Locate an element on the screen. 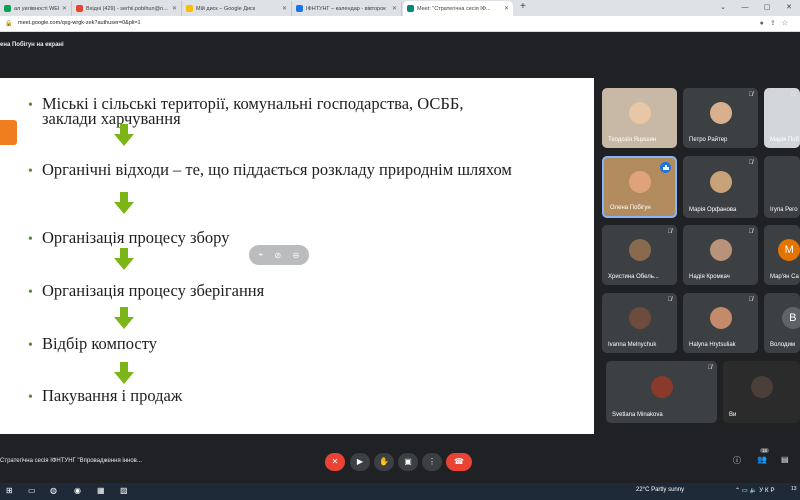 The image size is (800, 500). self-view-tile: Ви is located at coordinates (761, 392).